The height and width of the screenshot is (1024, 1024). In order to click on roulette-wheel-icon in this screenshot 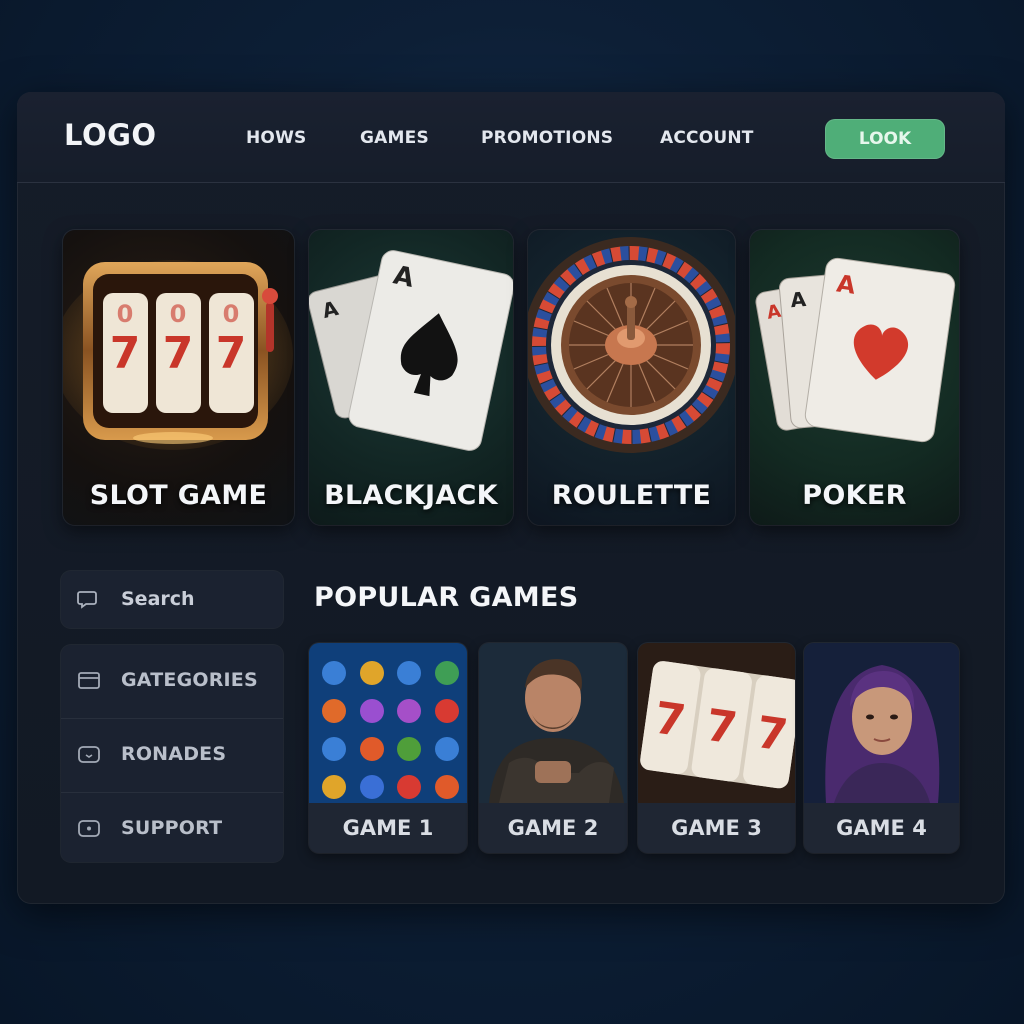, I will do `click(631, 345)`.